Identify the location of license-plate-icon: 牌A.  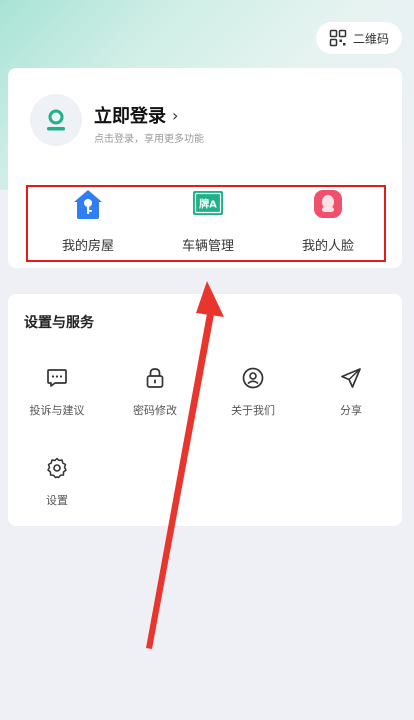
(208, 203).